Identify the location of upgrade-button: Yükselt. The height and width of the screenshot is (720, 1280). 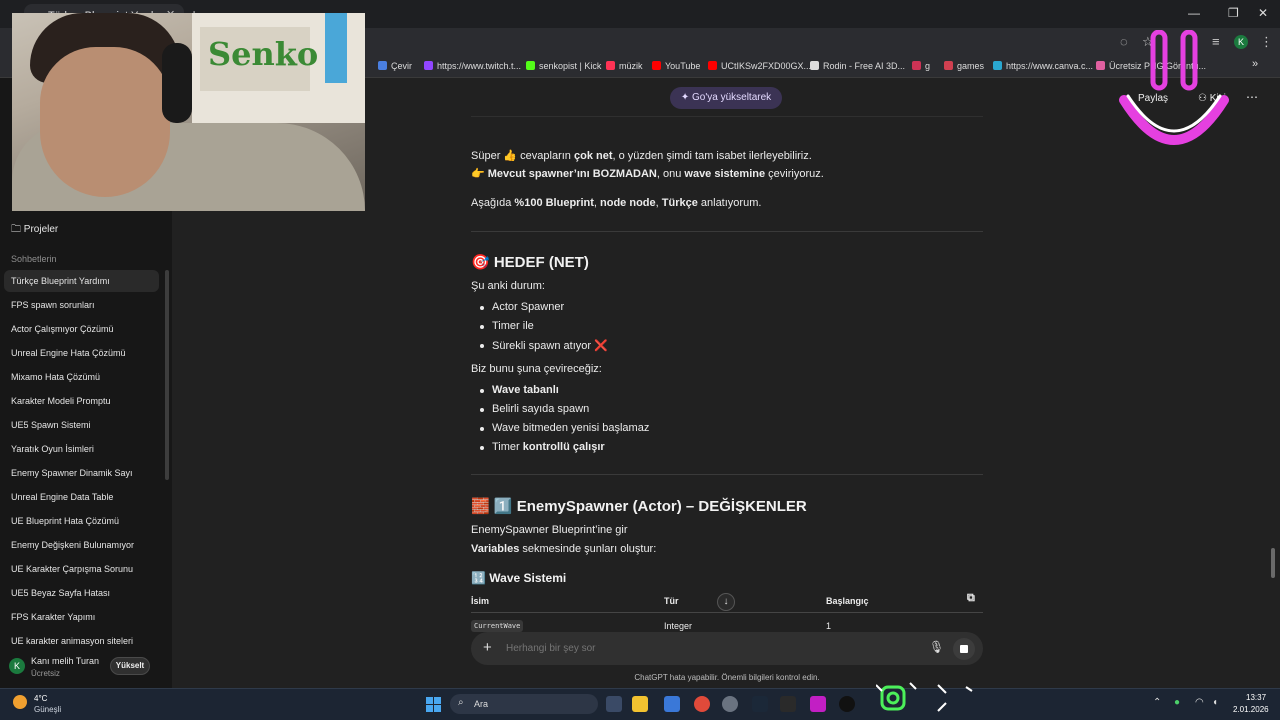
(130, 666).